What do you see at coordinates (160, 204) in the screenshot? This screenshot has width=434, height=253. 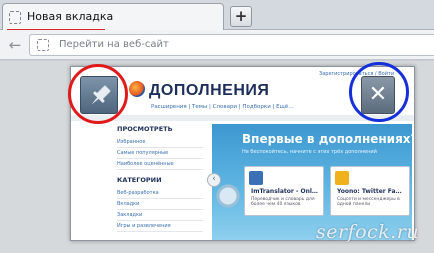 I see `sidebar-link: Вкладки` at bounding box center [160, 204].